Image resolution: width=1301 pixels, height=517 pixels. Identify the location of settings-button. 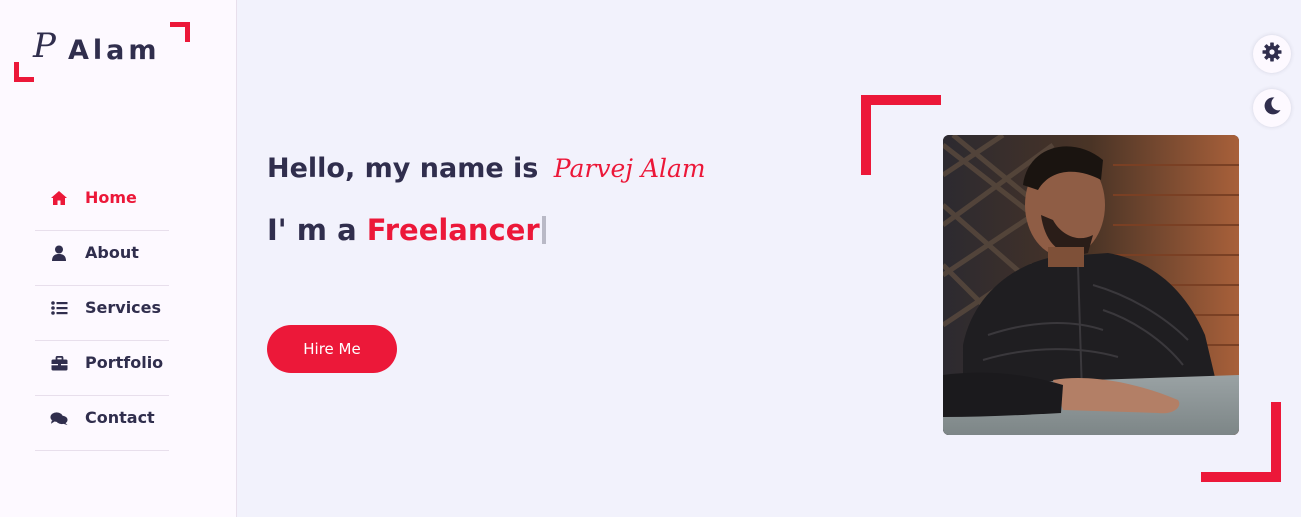
(1272, 54).